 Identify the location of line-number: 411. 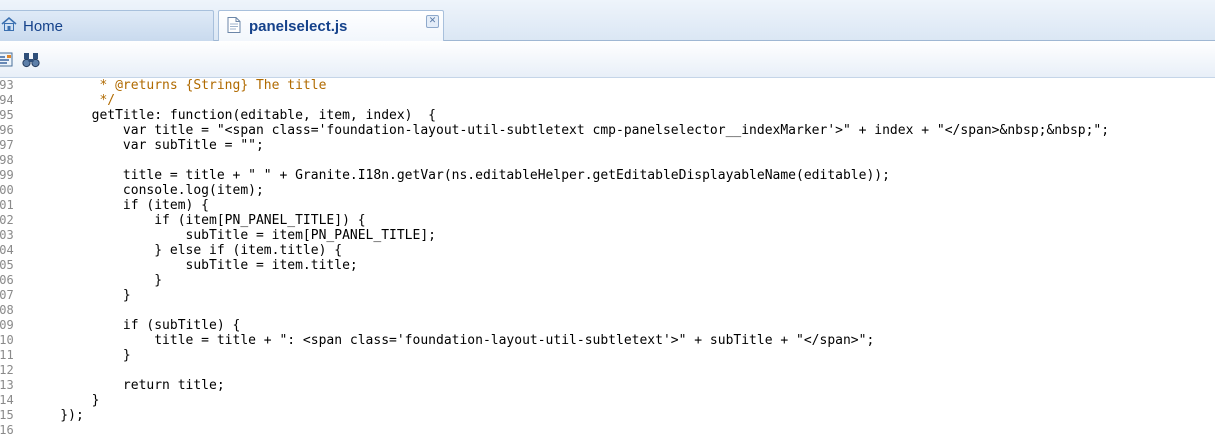
(7, 355).